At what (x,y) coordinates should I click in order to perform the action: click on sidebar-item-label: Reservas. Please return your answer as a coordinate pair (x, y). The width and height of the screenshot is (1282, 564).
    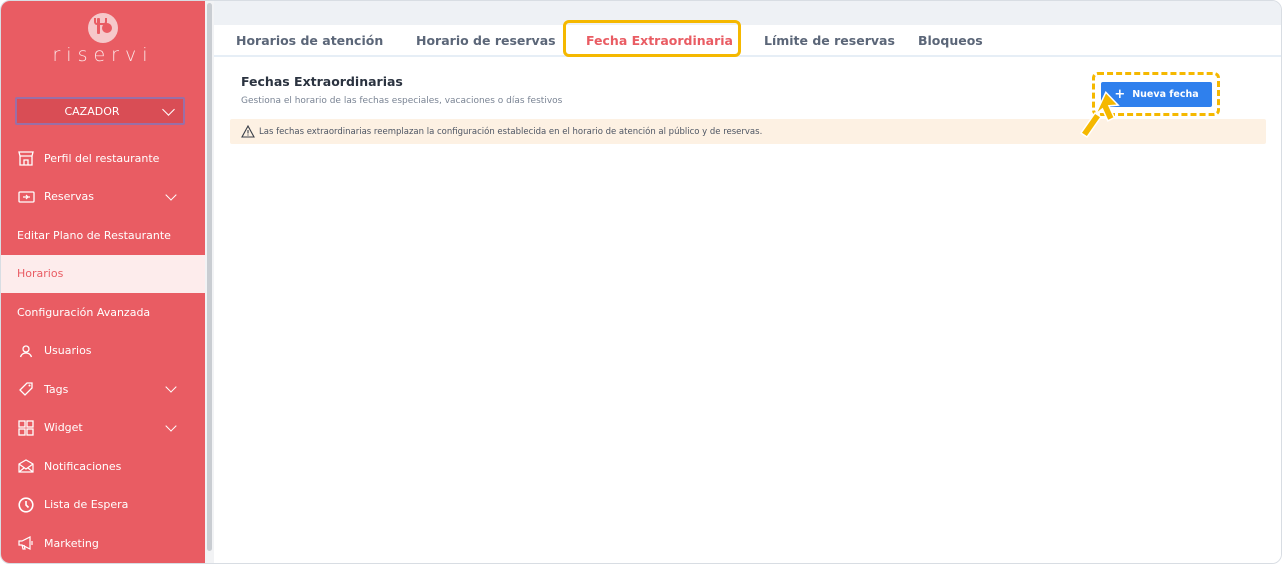
    Looking at the image, I should click on (69, 197).